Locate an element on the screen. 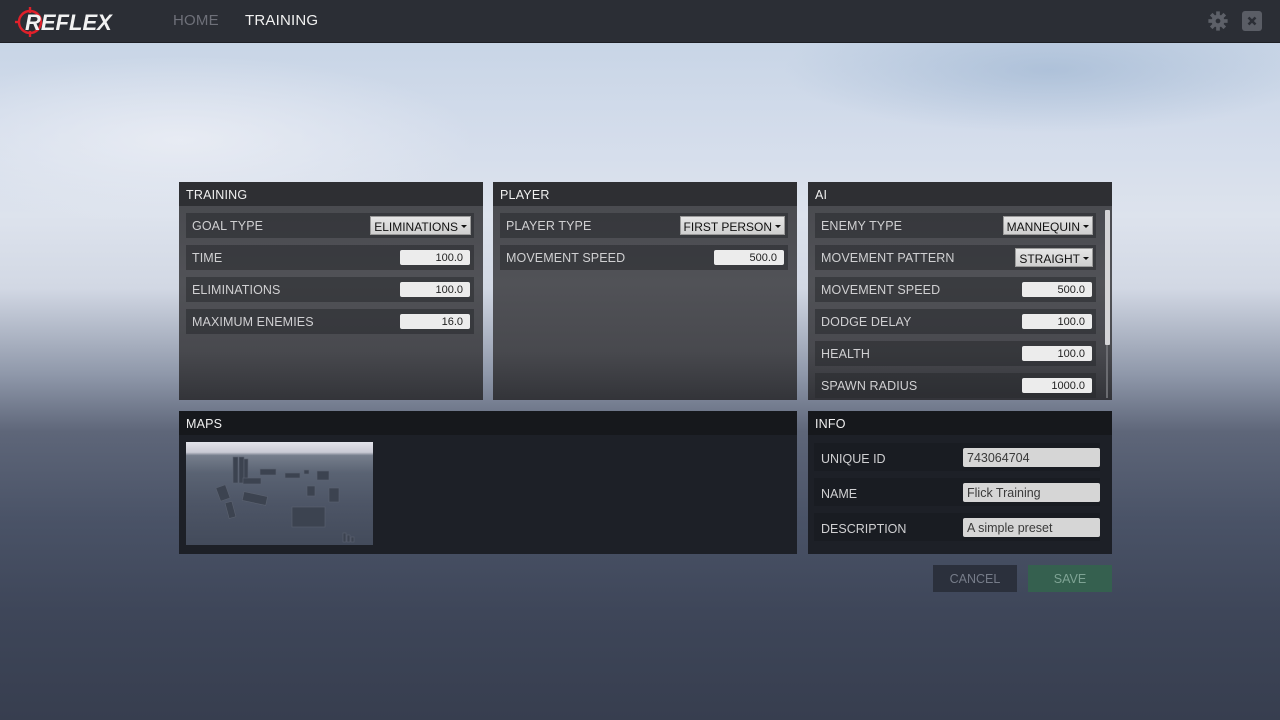  movement-pattern-row: MOVEMENT PATTERN STRAIGHT is located at coordinates (955, 257).